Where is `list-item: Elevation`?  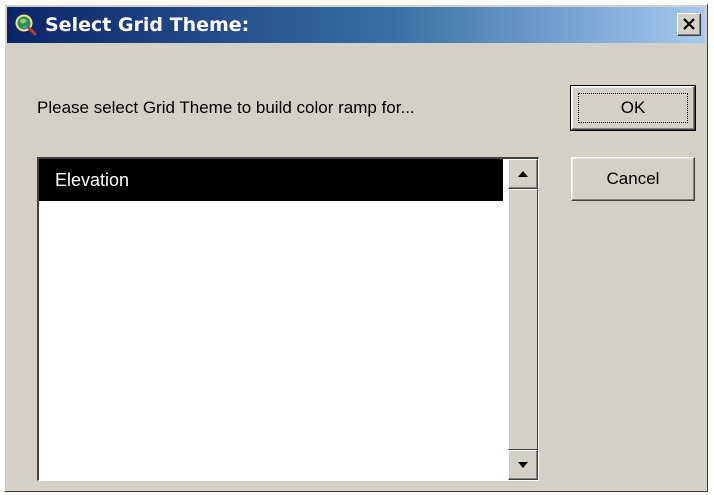 list-item: Elevation is located at coordinates (271, 180).